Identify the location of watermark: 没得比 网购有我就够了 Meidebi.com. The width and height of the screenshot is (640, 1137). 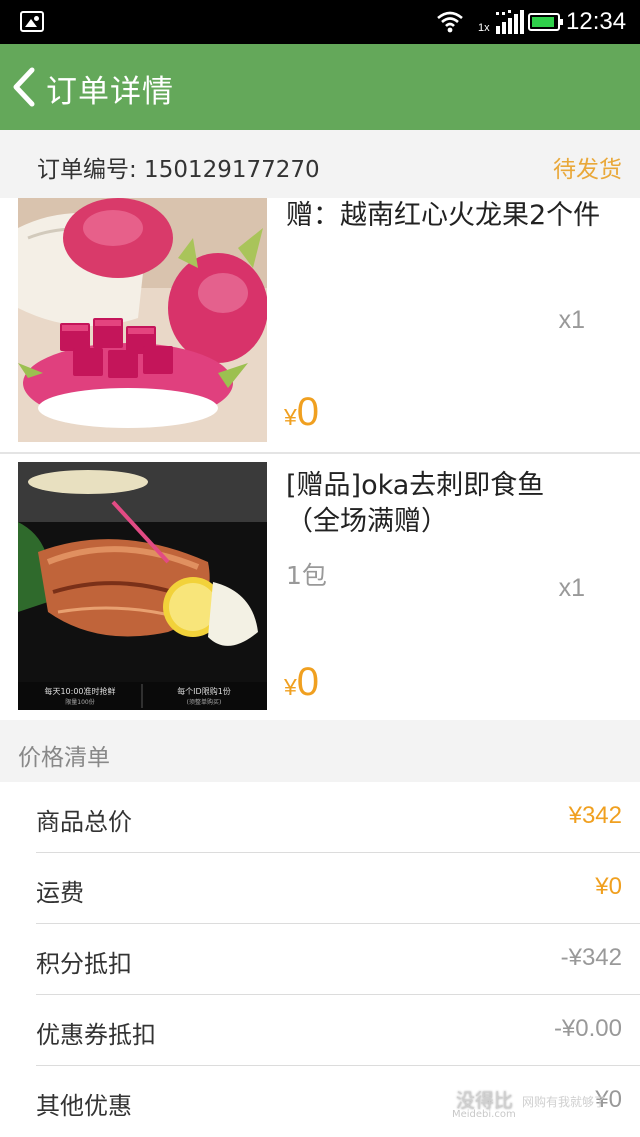
(546, 1102).